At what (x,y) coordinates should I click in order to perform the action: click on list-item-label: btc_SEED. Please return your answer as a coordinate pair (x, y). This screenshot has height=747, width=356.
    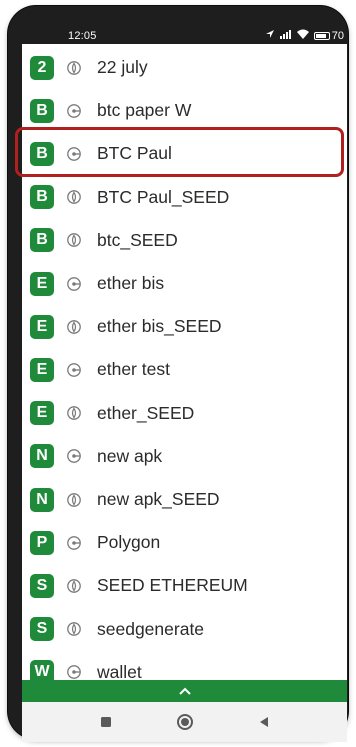
    Looking at the image, I should click on (137, 239).